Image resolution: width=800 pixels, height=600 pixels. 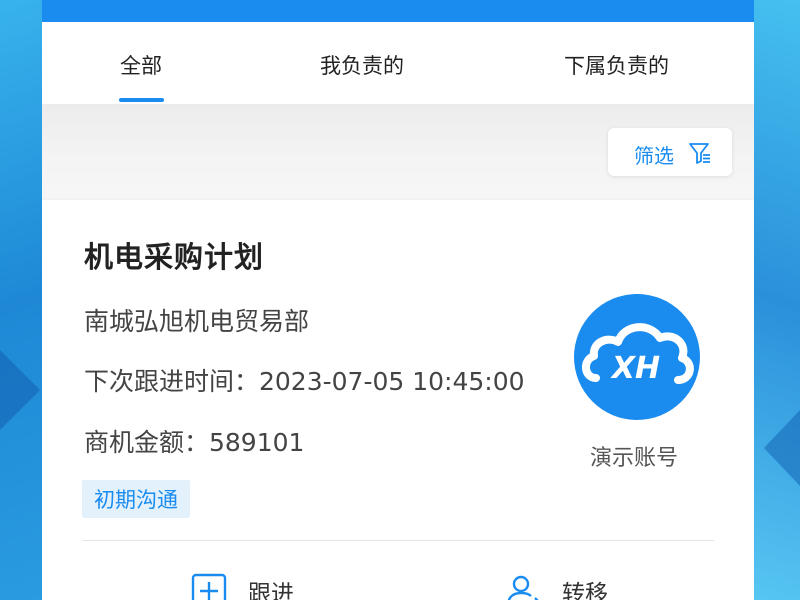 I want to click on follow-up-label: 跟进, so click(x=271, y=590).